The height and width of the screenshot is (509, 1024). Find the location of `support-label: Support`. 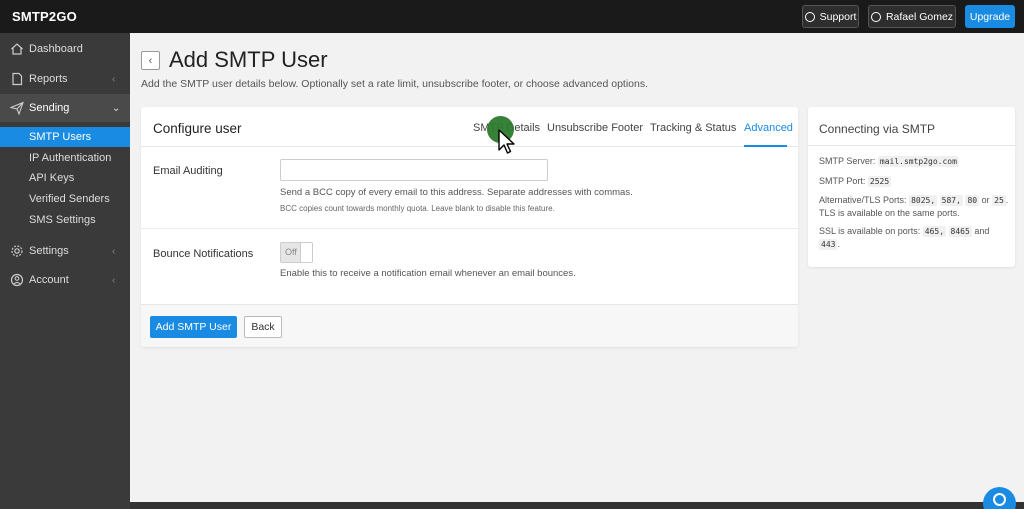

support-label: Support is located at coordinates (838, 16).